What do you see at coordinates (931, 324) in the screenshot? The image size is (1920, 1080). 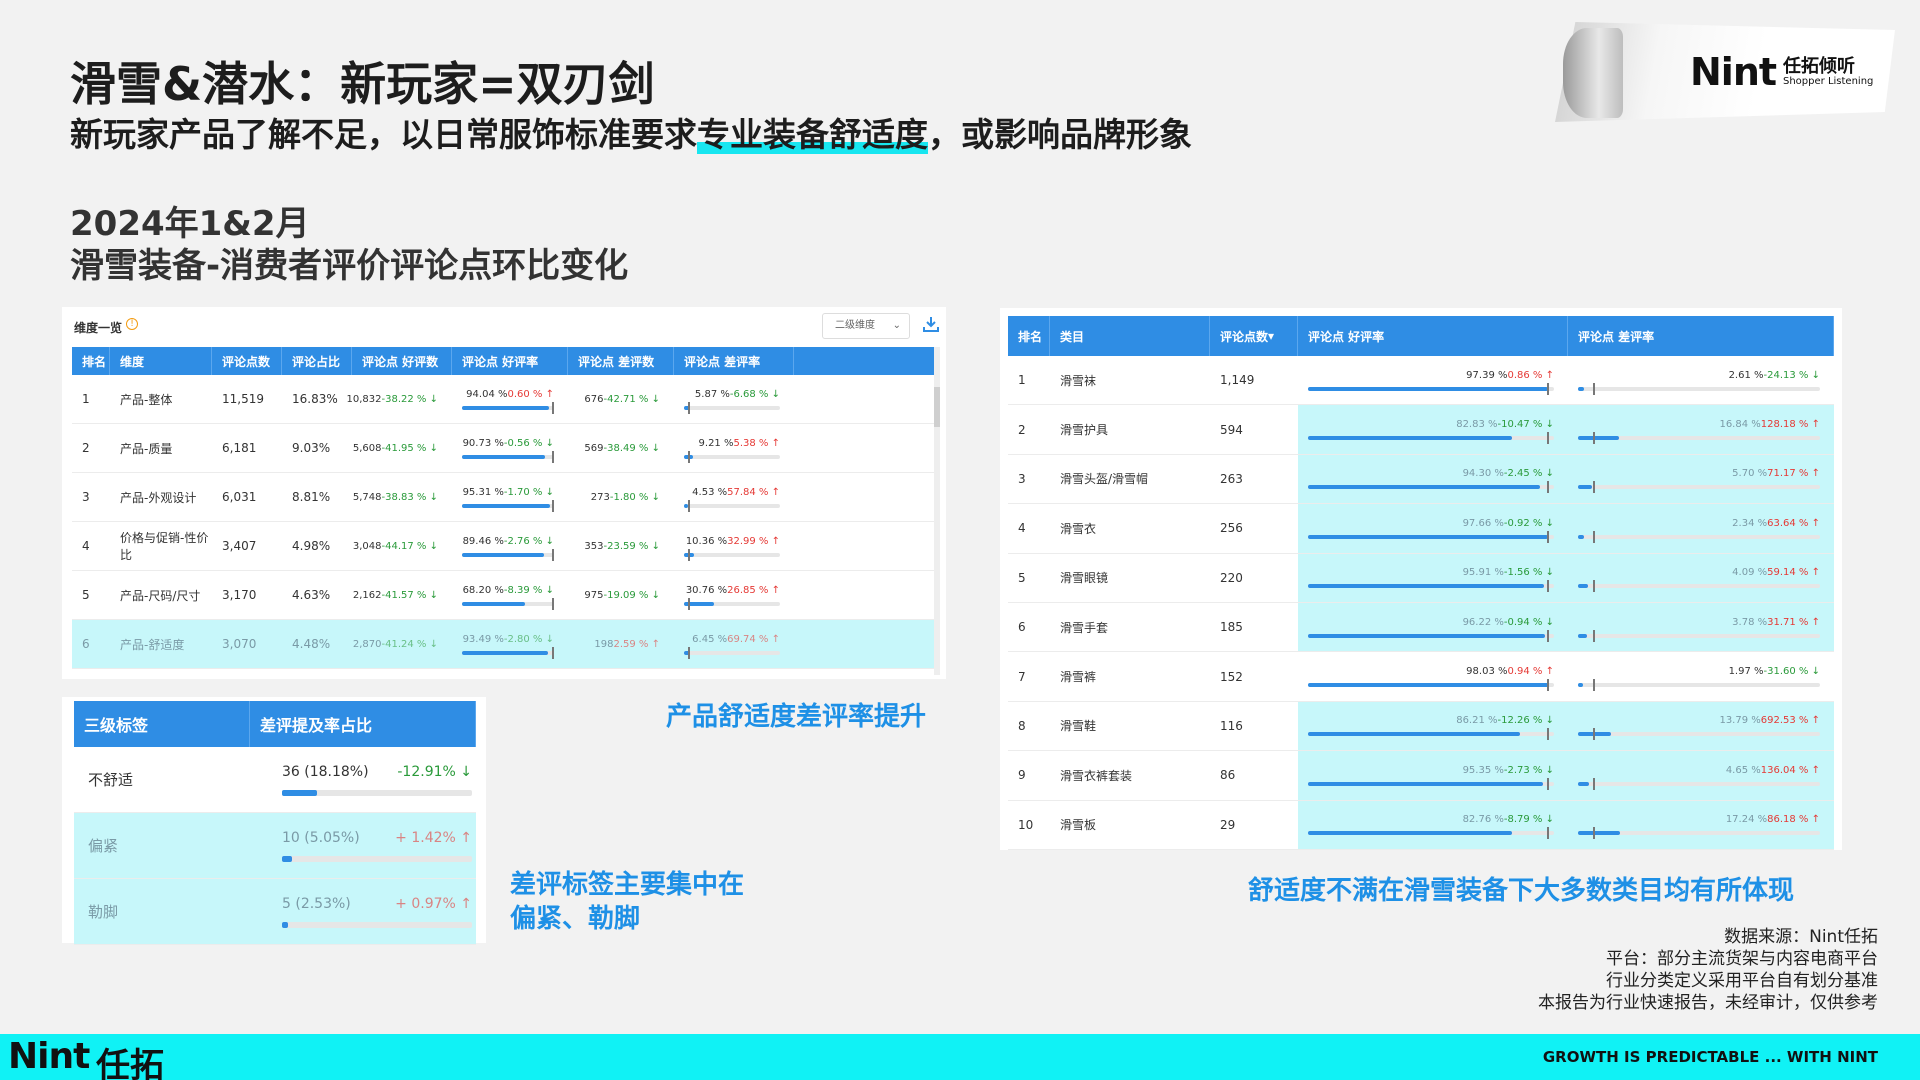 I see `download-icon` at bounding box center [931, 324].